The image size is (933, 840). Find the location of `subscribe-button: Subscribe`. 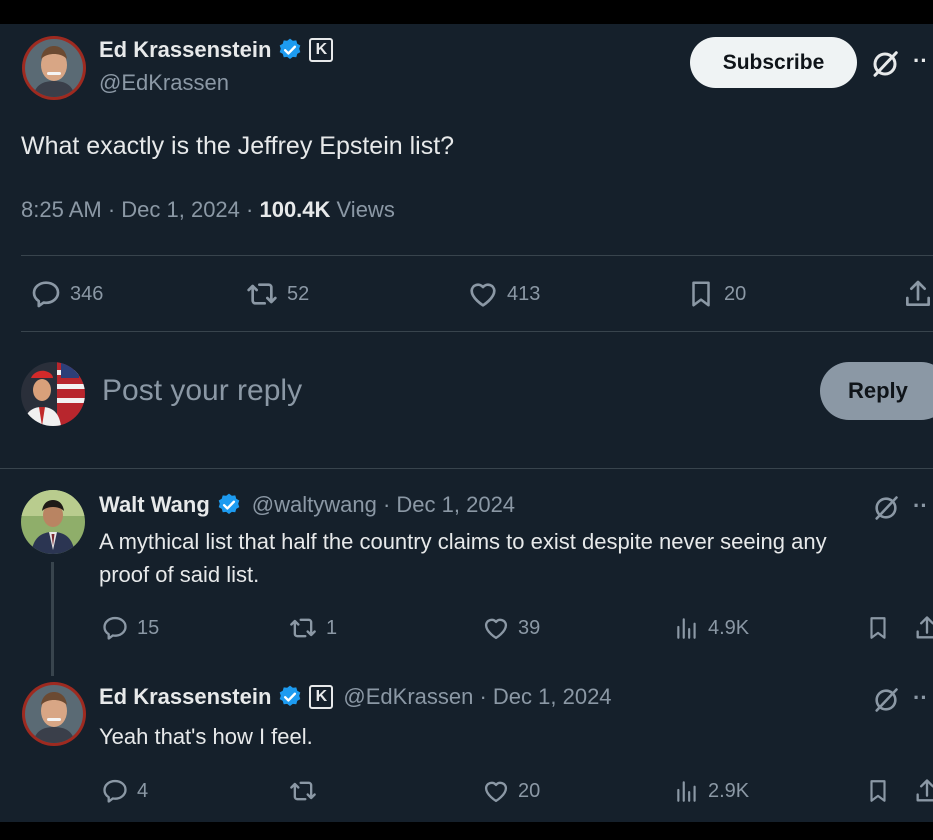

subscribe-button: Subscribe is located at coordinates (773, 62).